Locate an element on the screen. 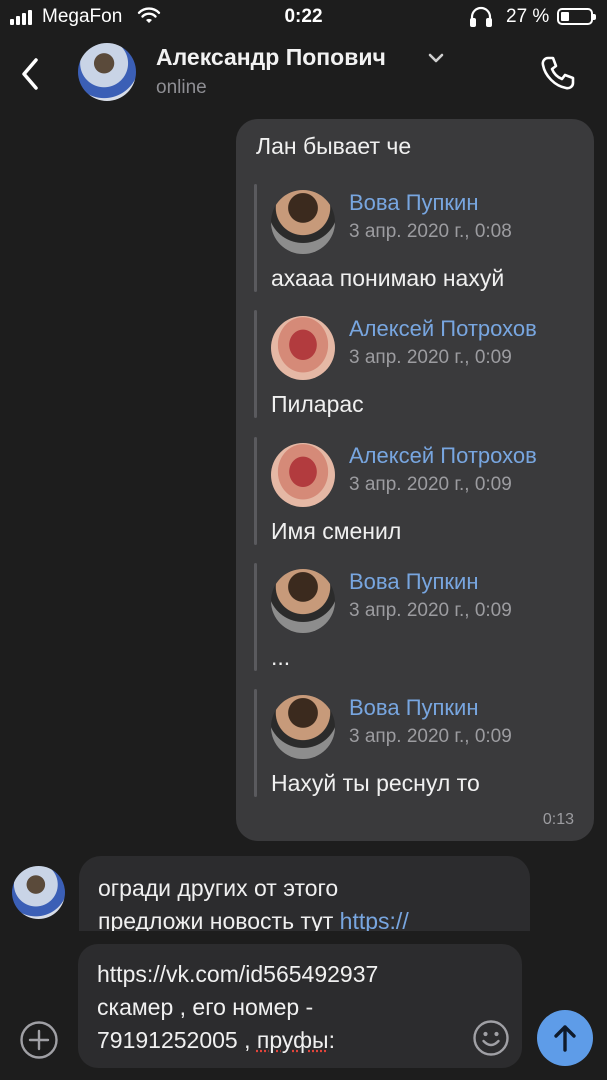 This screenshot has height=1080, width=607. outgoing-message-text: Лан бывает че is located at coordinates (334, 146).